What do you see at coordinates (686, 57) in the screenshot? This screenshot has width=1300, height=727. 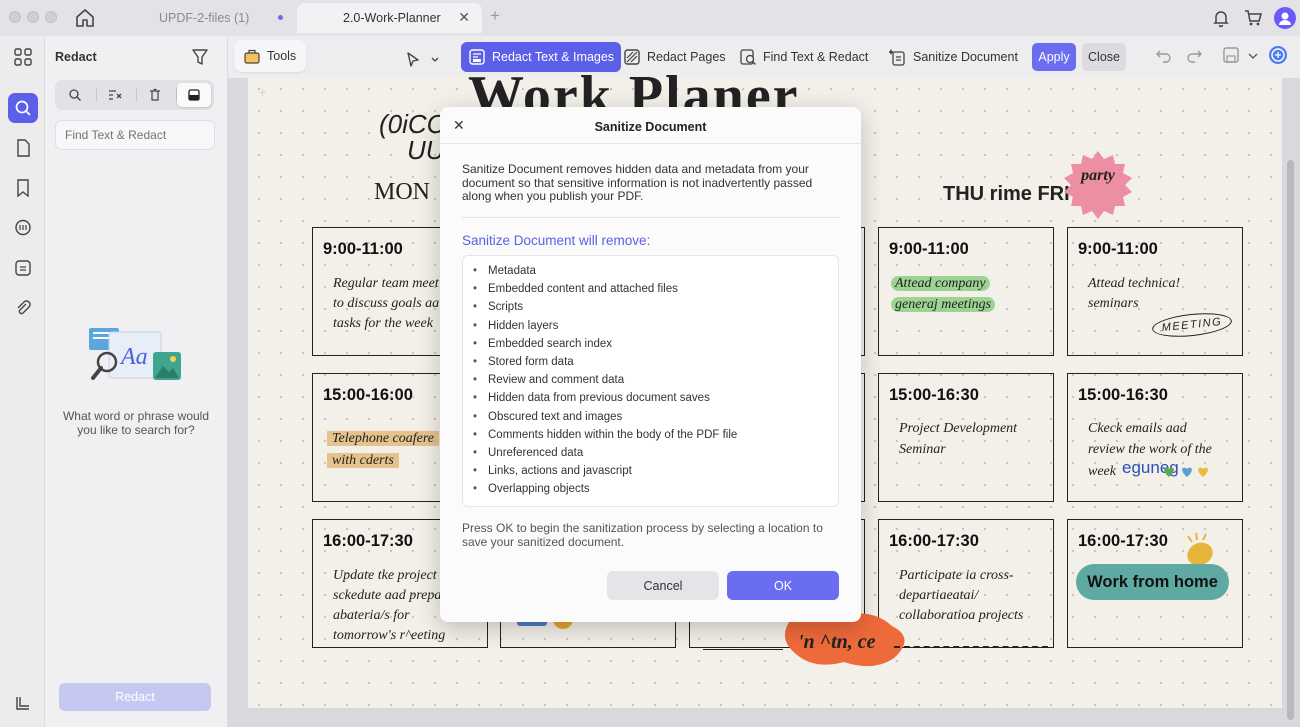 I see `redact-pages-label: Redact Pages` at bounding box center [686, 57].